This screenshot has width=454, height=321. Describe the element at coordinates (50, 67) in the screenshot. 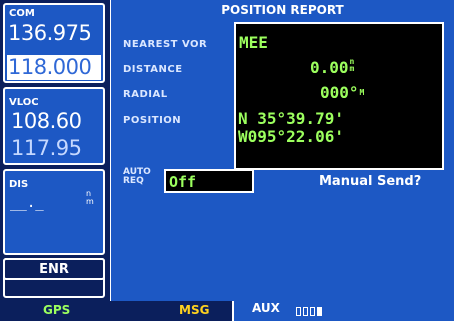

I see `com-standby-frequency: 118.000` at that location.